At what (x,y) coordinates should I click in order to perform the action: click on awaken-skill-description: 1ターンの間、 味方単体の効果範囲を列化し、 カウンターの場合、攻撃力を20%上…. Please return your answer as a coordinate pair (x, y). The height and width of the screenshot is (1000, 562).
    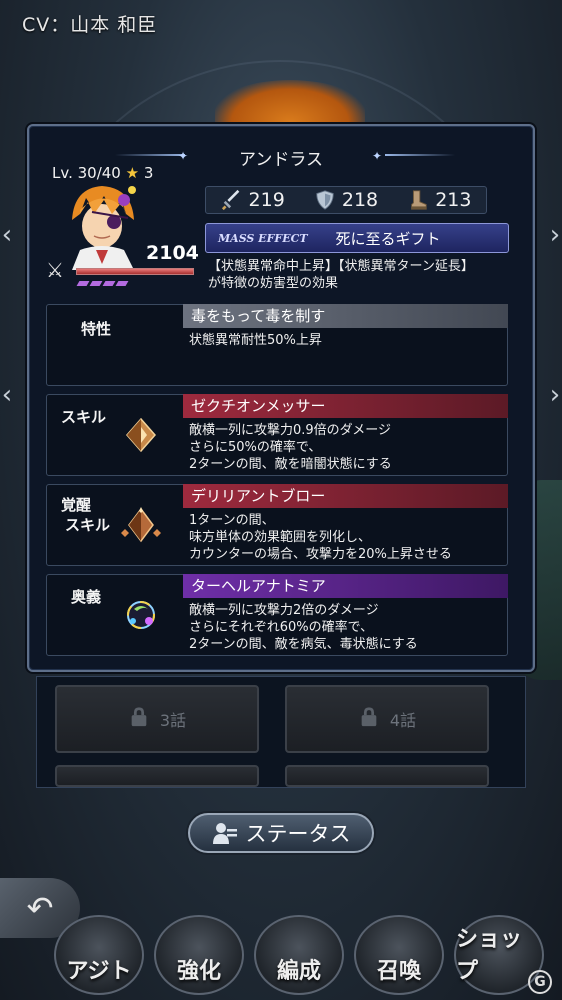
    Looking at the image, I should click on (320, 537).